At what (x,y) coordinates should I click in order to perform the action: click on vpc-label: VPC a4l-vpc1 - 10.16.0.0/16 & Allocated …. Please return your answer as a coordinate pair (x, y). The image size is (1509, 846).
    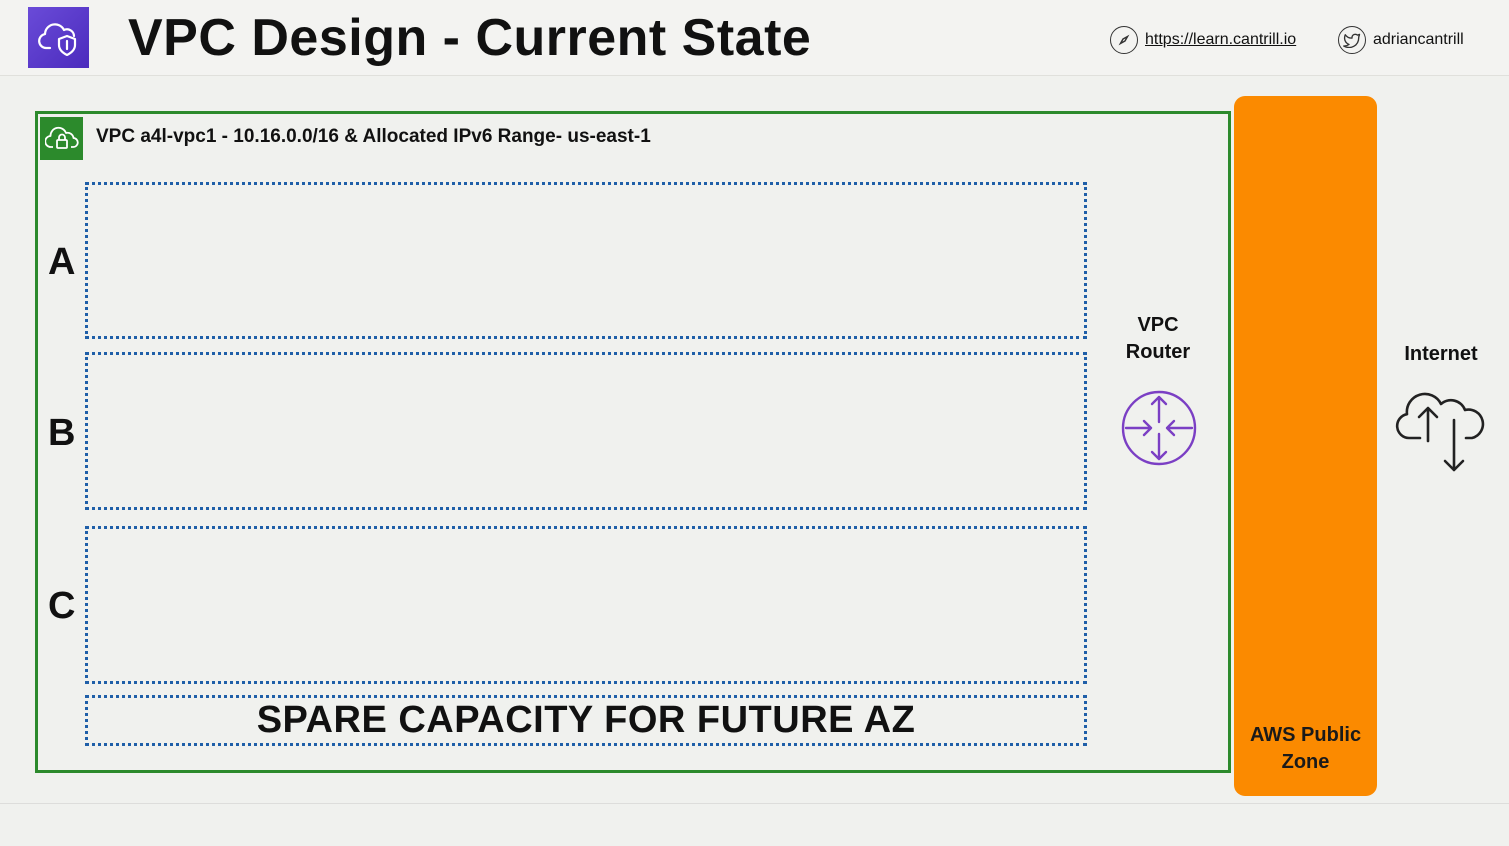
    Looking at the image, I should click on (373, 136).